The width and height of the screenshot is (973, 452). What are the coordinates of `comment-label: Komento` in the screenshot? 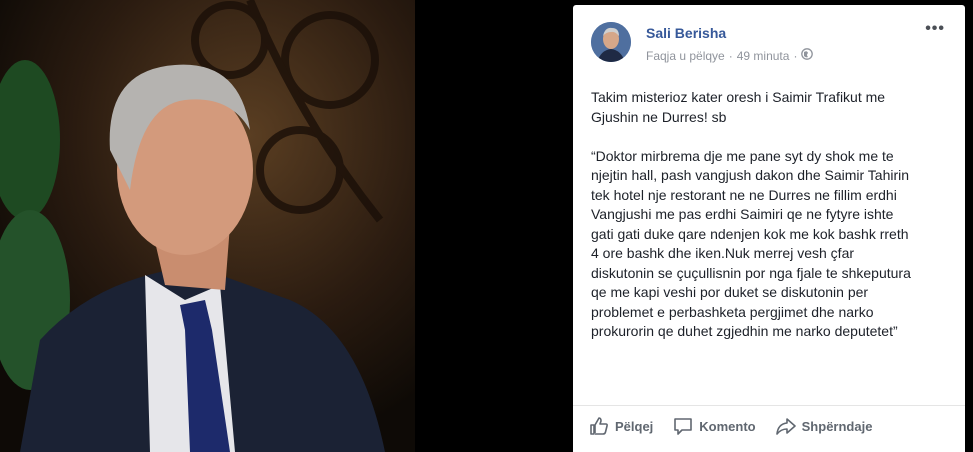 It's located at (727, 426).